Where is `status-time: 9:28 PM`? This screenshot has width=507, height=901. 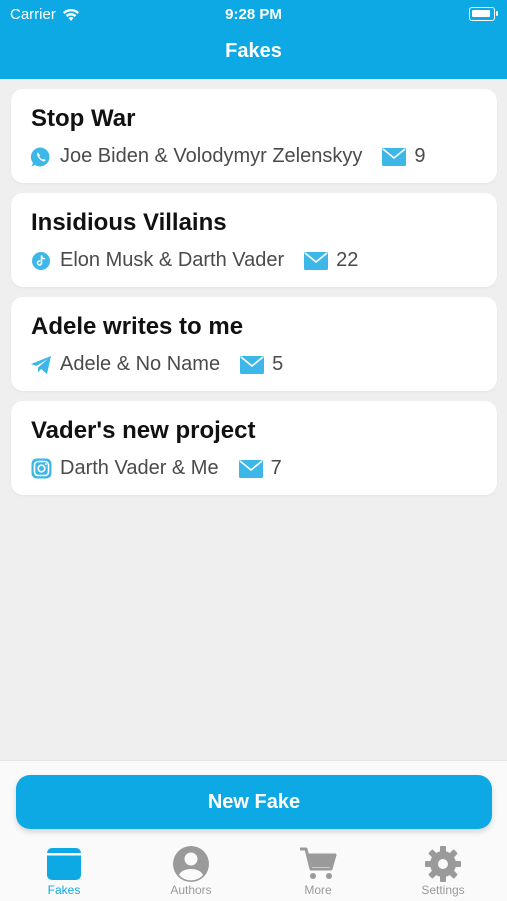 status-time: 9:28 PM is located at coordinates (253, 14).